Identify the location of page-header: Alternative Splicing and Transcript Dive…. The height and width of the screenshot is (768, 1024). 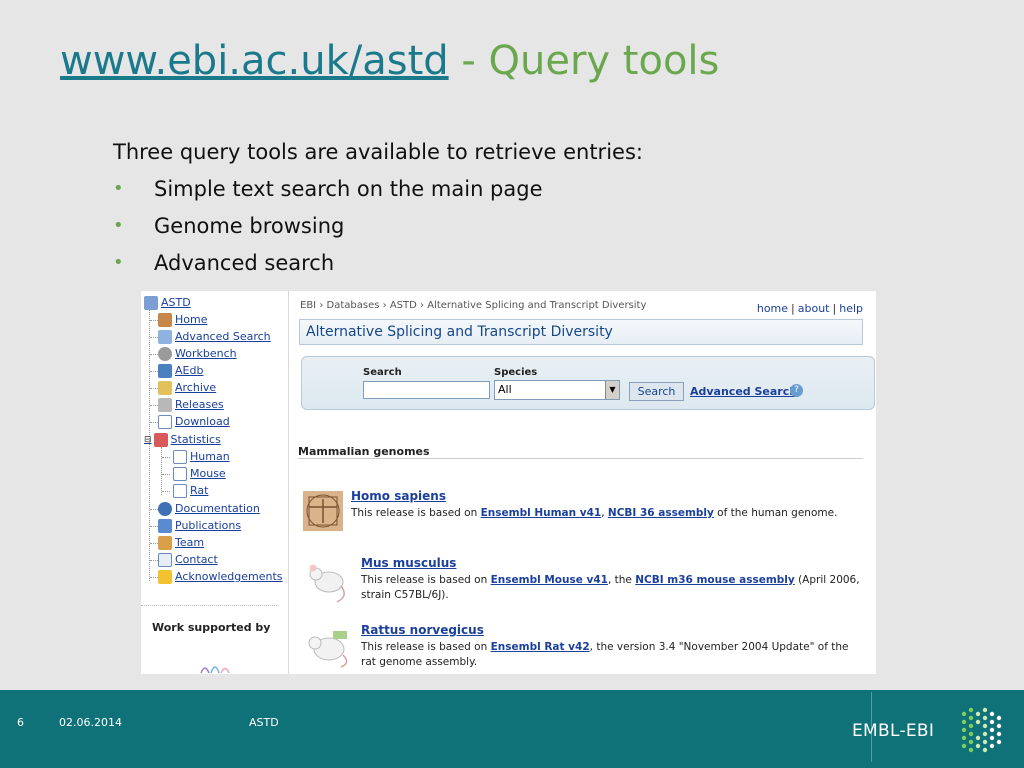
(581, 332).